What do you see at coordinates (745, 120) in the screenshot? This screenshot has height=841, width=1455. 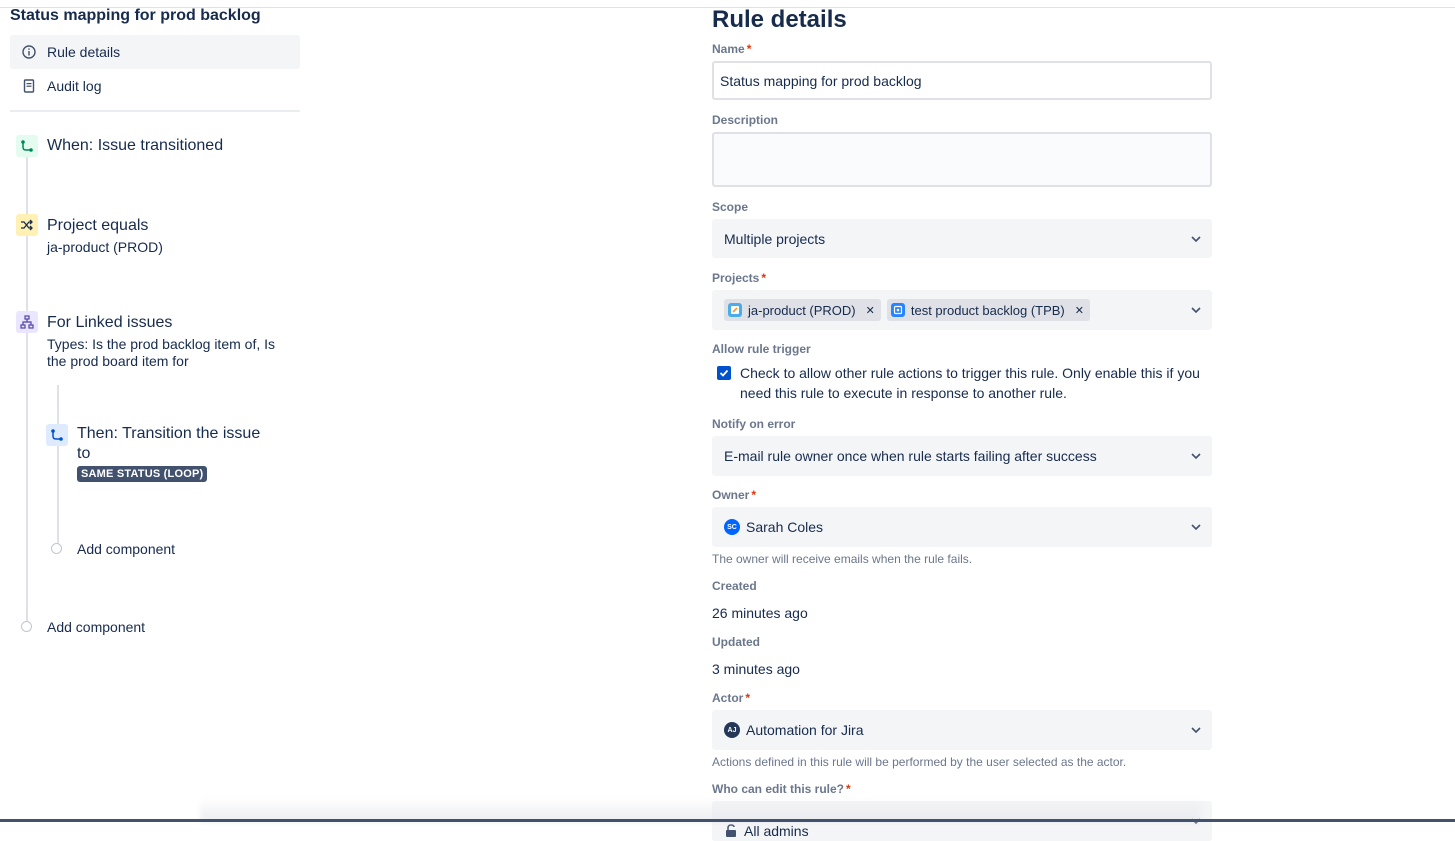 I see `description-label: Description` at bounding box center [745, 120].